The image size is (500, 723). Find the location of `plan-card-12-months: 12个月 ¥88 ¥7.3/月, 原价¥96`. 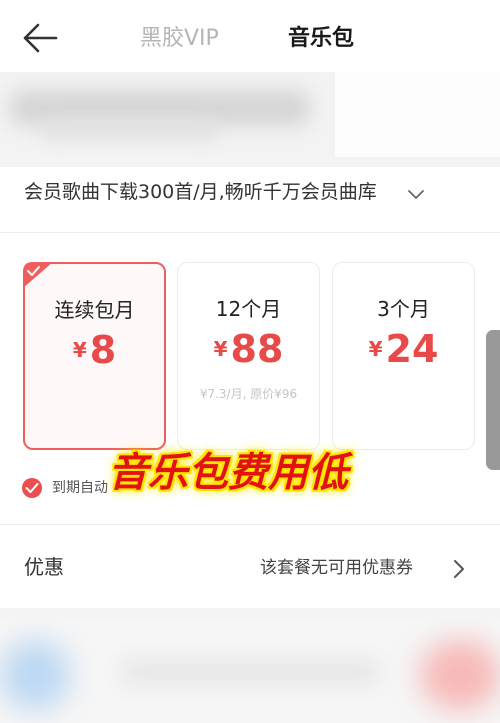

plan-card-12-months: 12个月 ¥88 ¥7.3/月, 原价¥96 is located at coordinates (248, 356).